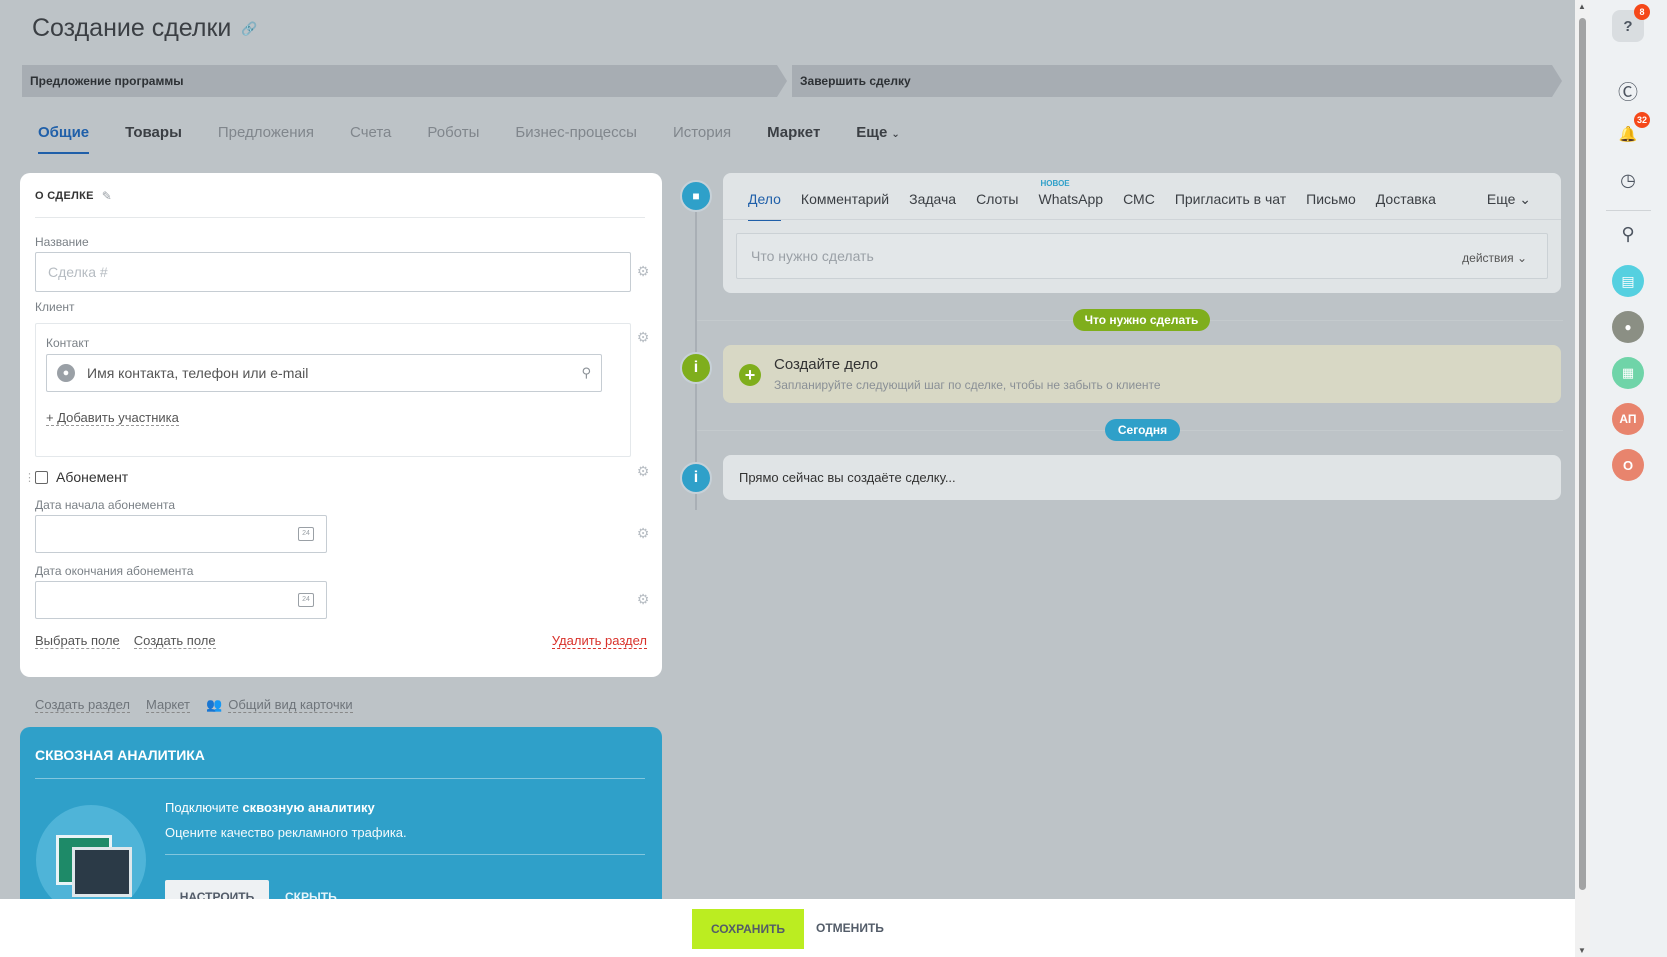 Image resolution: width=1667 pixels, height=957 pixels. What do you see at coordinates (1177, 81) in the screenshot?
I see `stage-finish-deal: Завершить сделку` at bounding box center [1177, 81].